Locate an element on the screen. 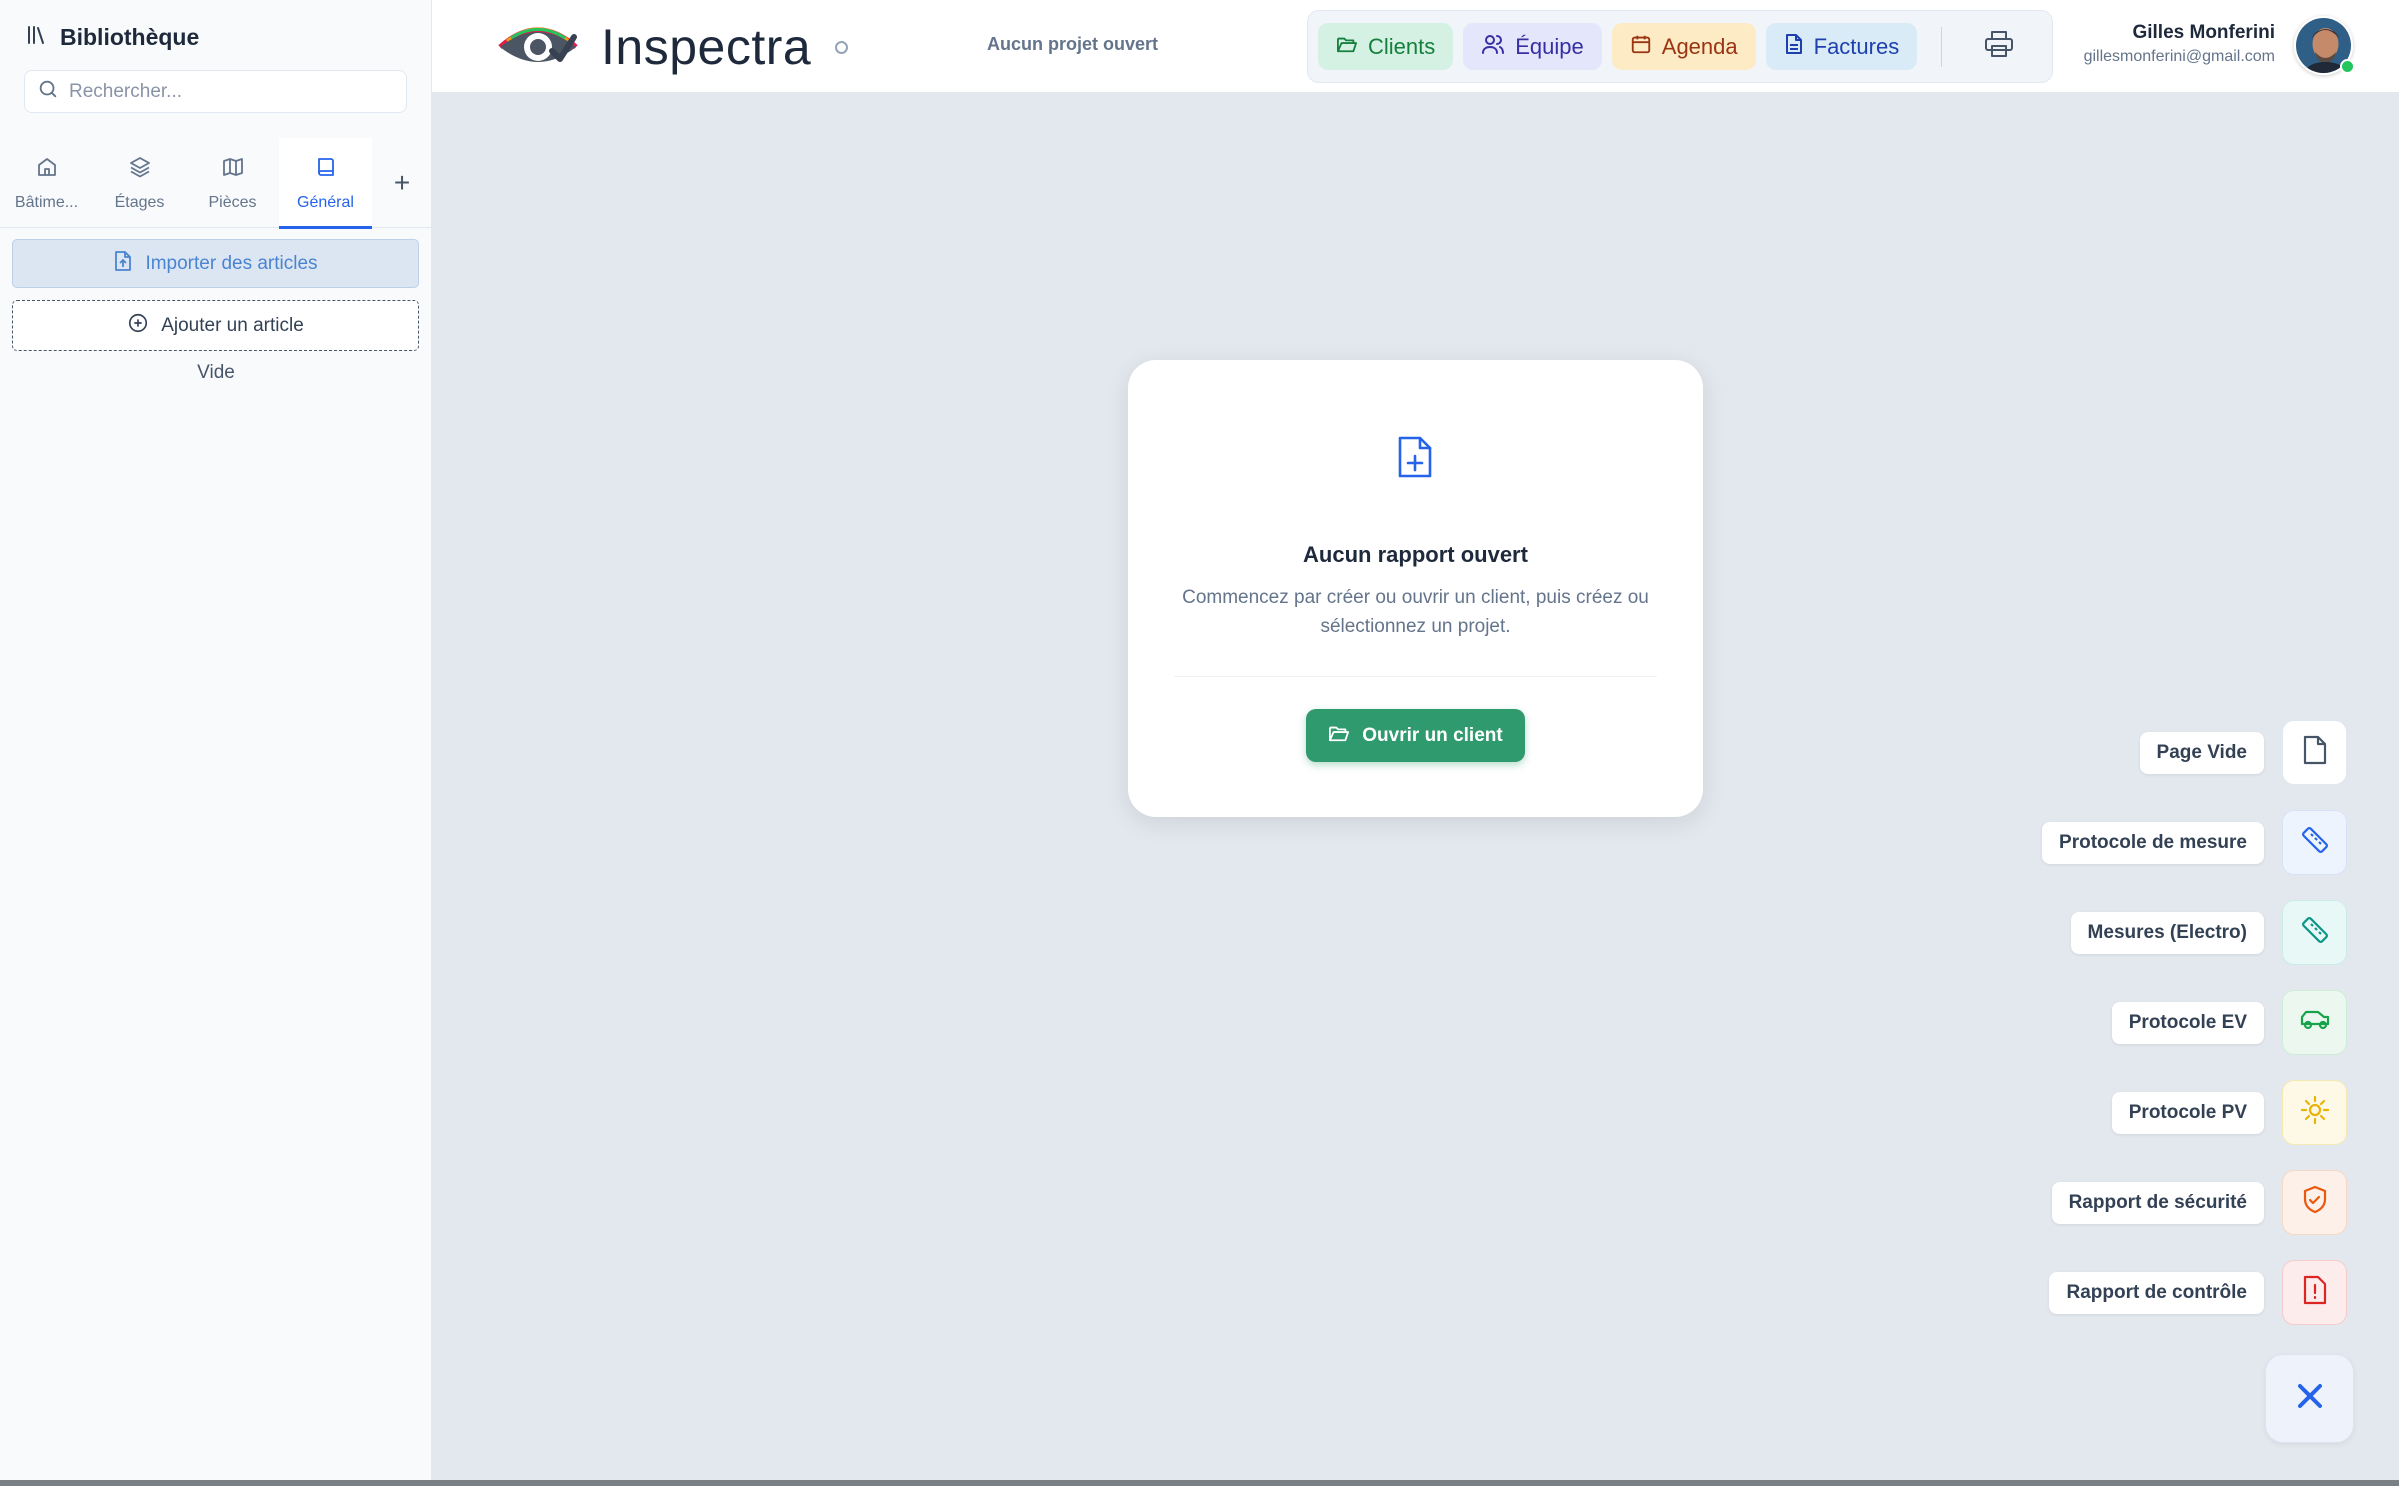 Image resolution: width=2399 pixels, height=1486 pixels. fab-label: Protocole EV is located at coordinates (2187, 1022).